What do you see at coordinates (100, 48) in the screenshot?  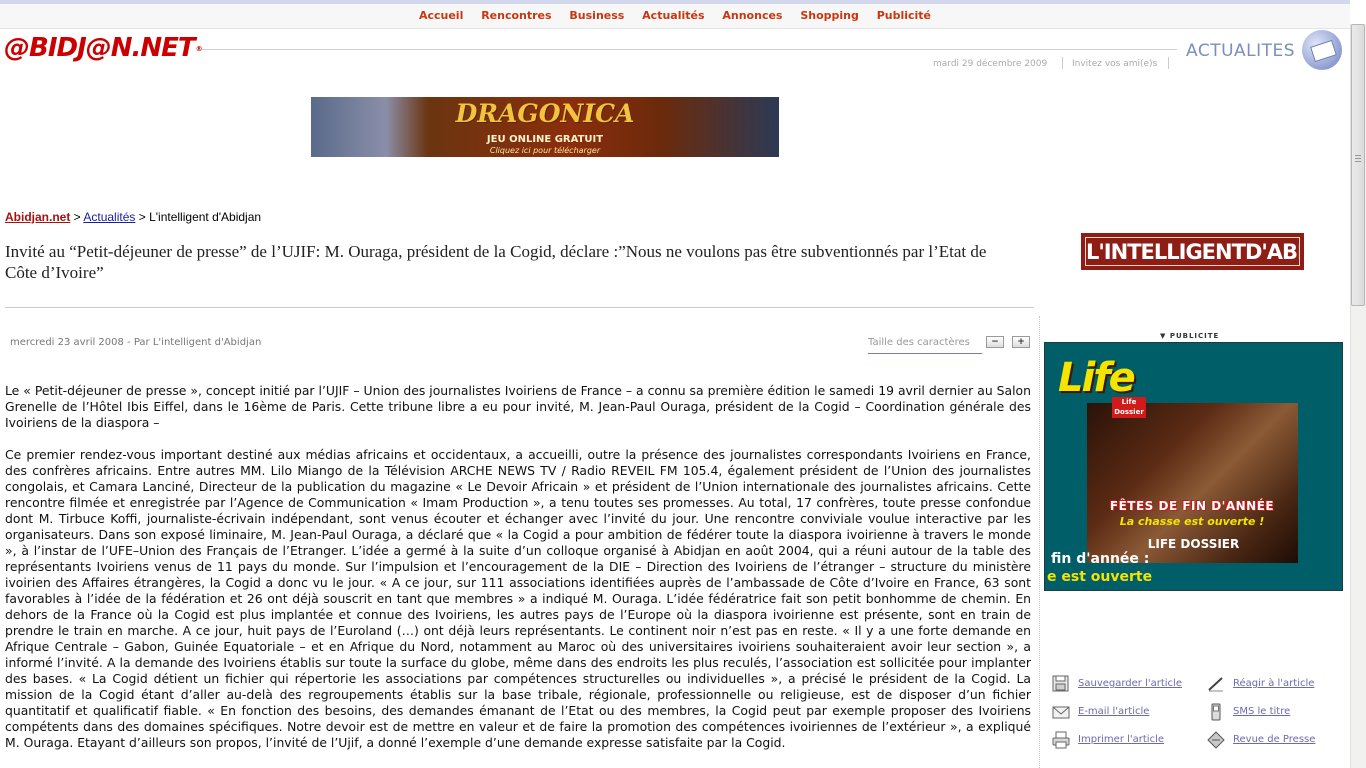 I see `site-logo-text: @BIDJ@N.NET` at bounding box center [100, 48].